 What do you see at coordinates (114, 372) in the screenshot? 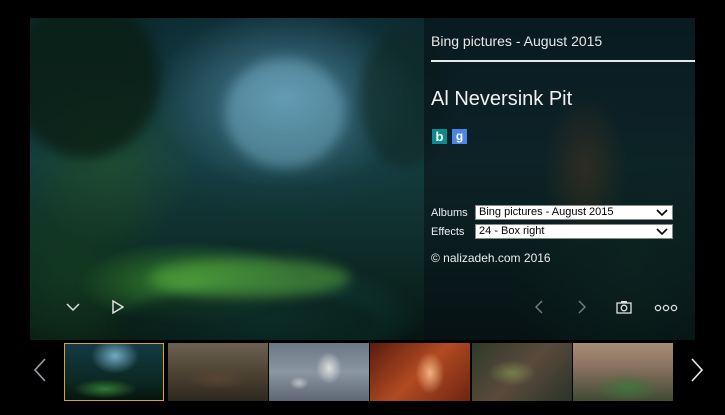
I see `thumbnail-neversink-pit` at bounding box center [114, 372].